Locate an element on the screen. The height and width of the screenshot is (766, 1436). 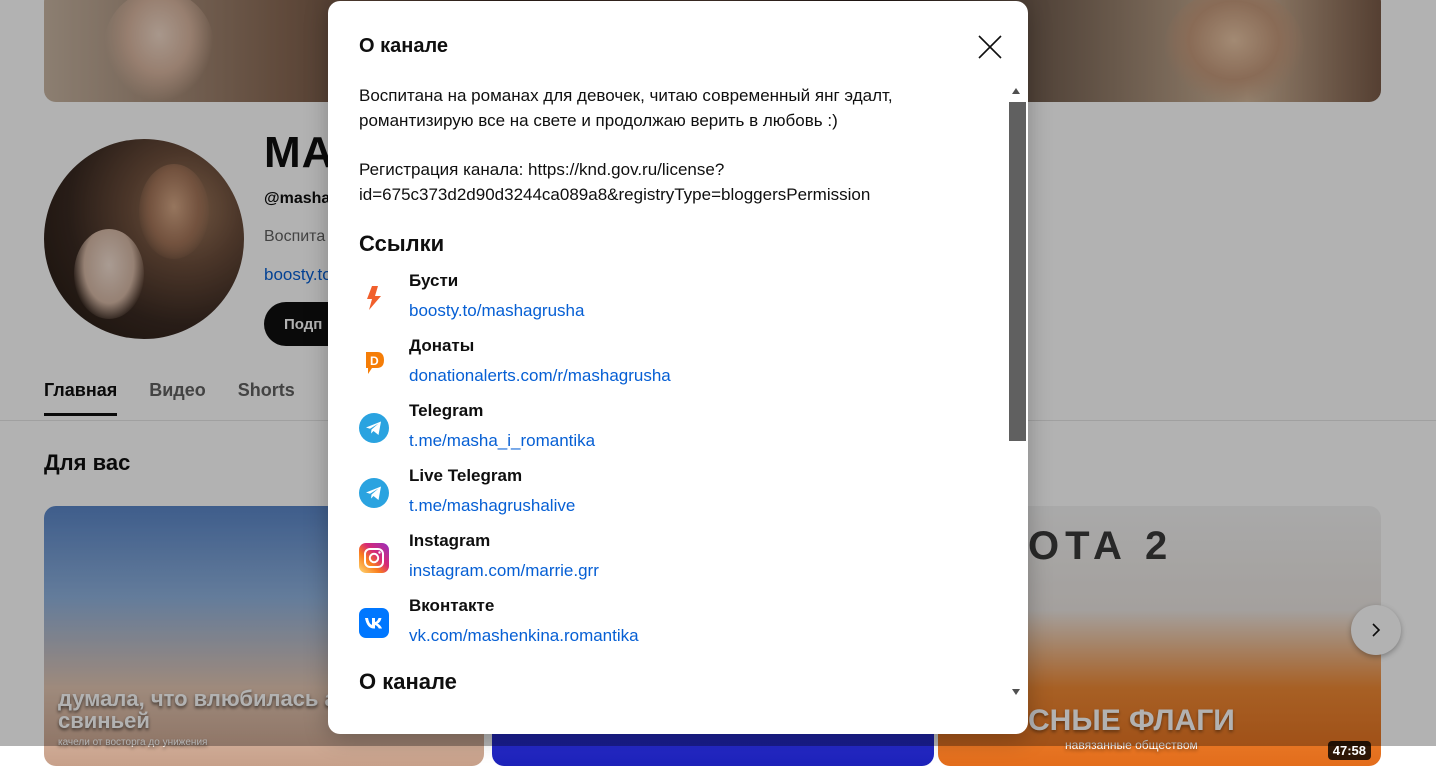
dialog-title: О канале is located at coordinates (404, 46).